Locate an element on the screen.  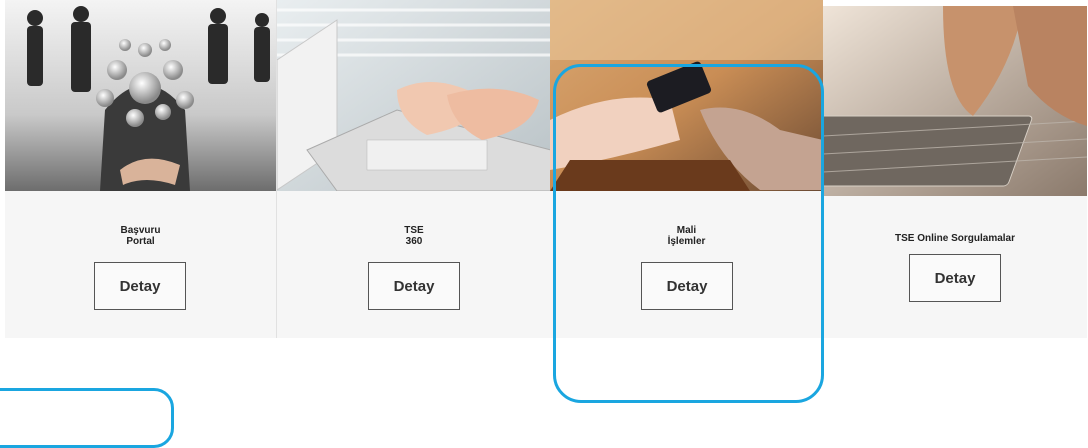
business-network-photo is located at coordinates (140, 95).